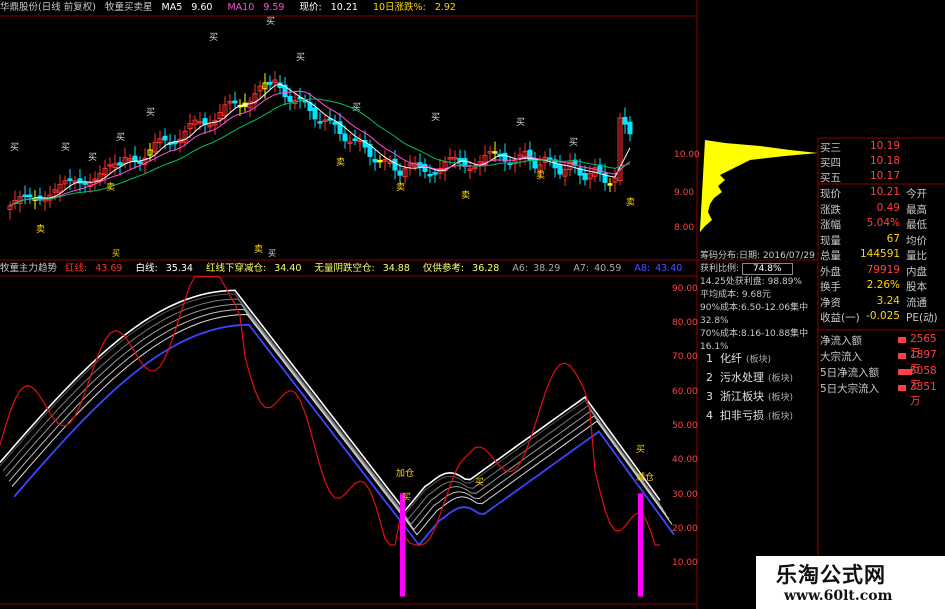  Describe the element at coordinates (759, 269) in the screenshot. I see `chip-profit: 获利比例: 74.8%` at that location.